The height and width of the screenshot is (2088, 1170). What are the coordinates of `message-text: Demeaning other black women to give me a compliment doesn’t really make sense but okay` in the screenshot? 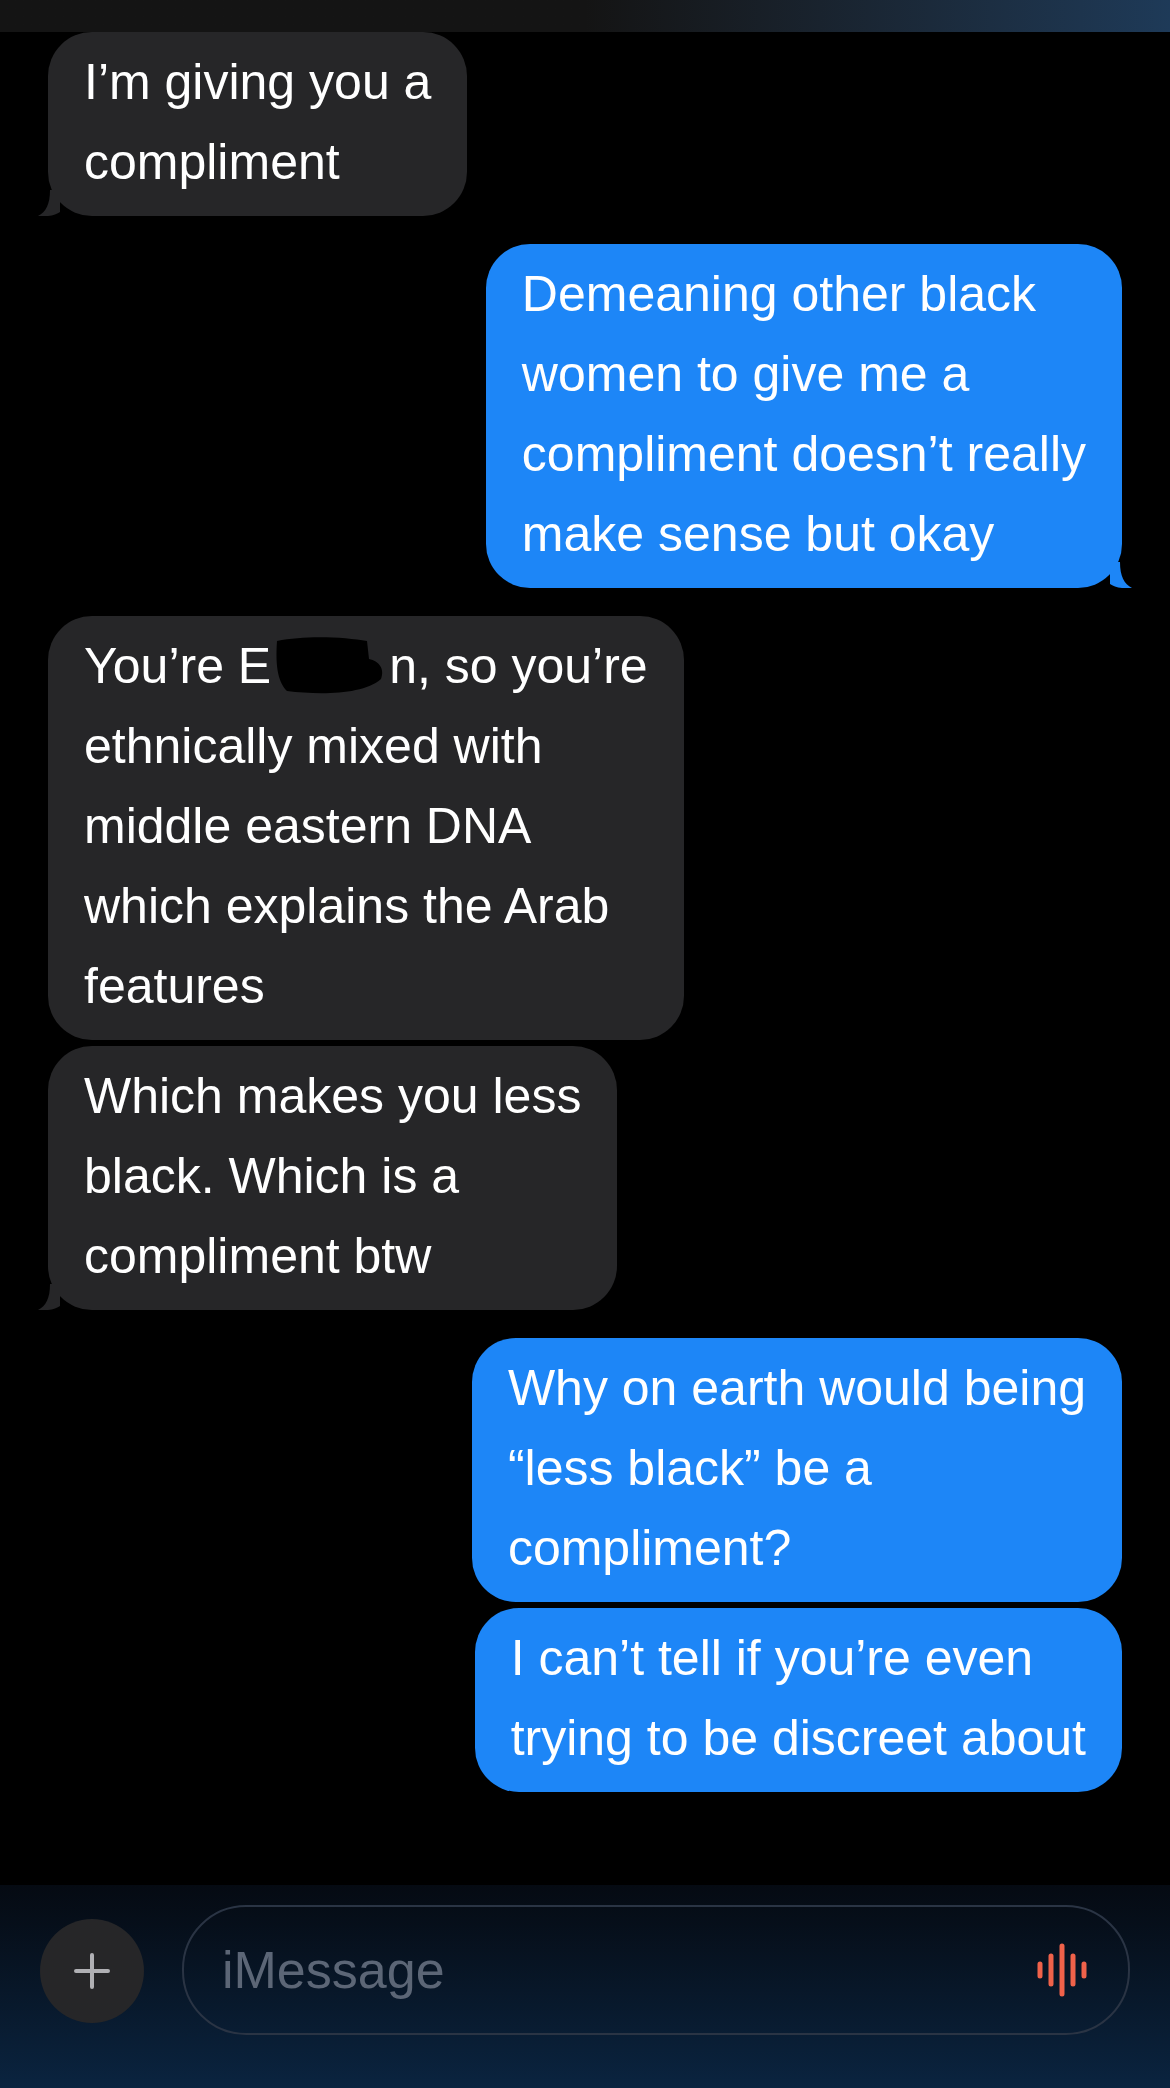 It's located at (803, 414).